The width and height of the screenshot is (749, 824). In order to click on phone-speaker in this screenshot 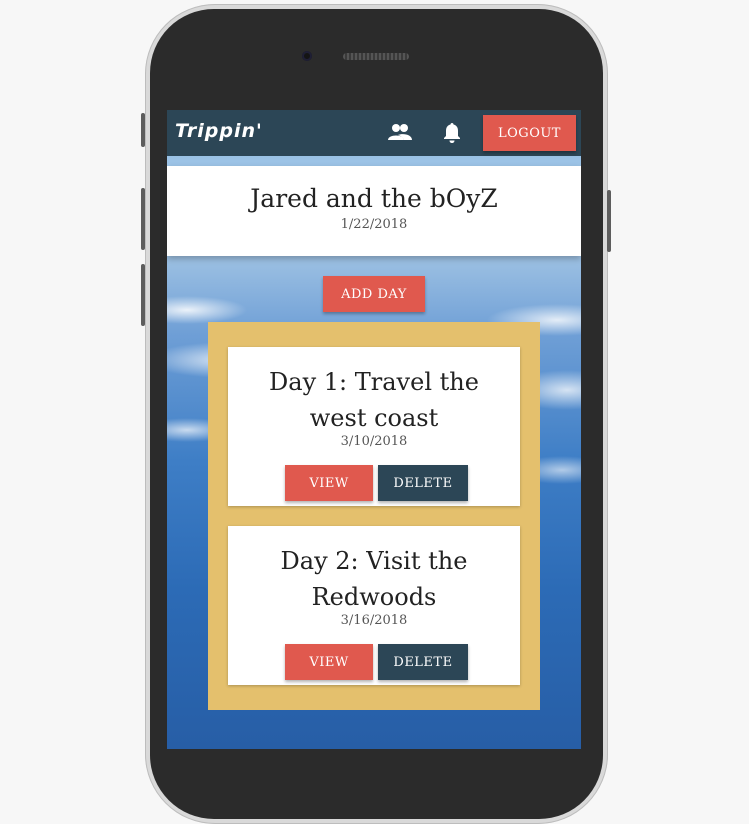, I will do `click(376, 56)`.